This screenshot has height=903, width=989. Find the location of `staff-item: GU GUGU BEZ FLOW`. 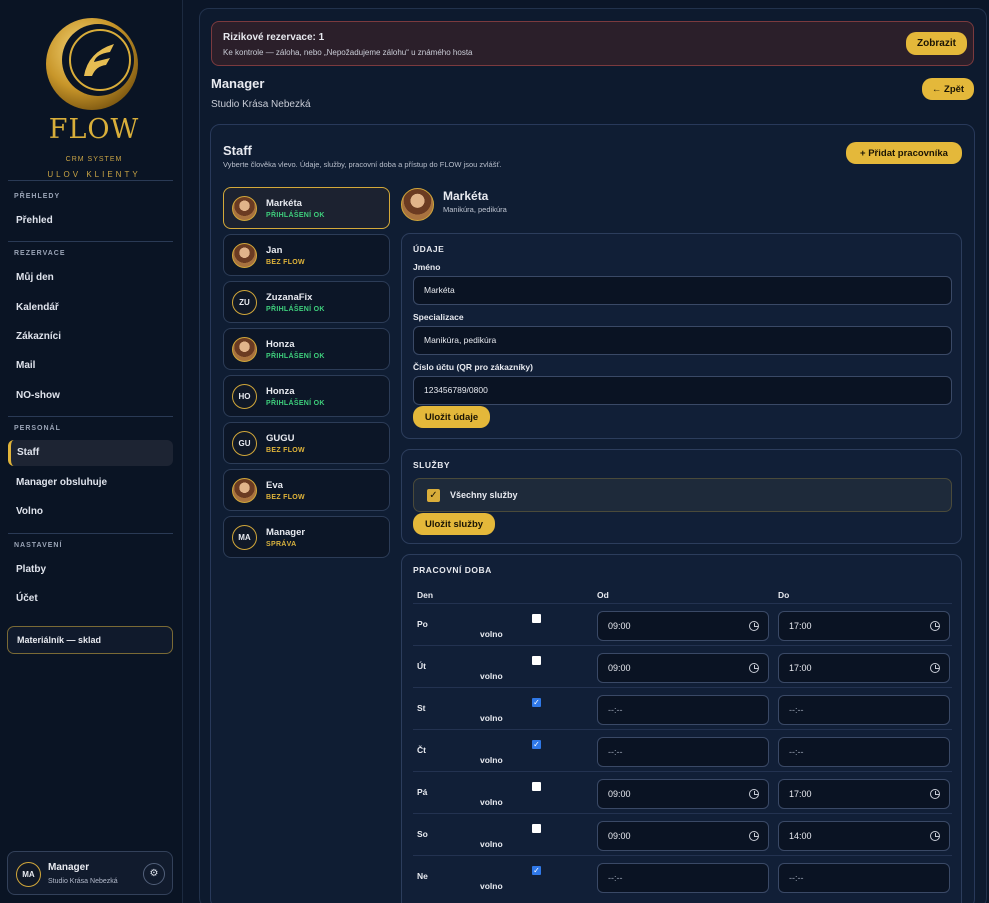

staff-item: GU GUGU BEZ FLOW is located at coordinates (306, 443).